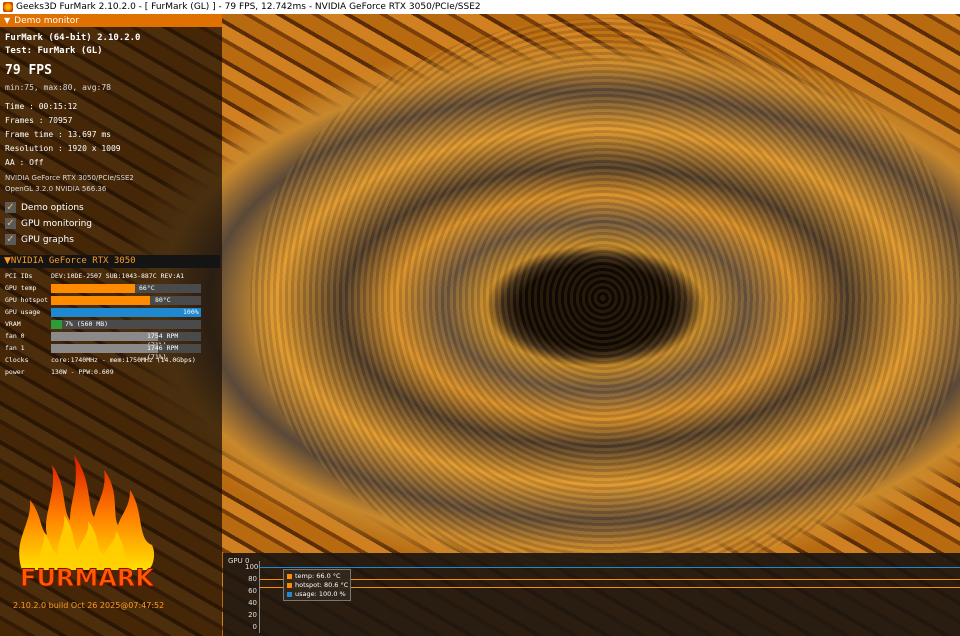 The width and height of the screenshot is (960, 636). I want to click on gpu-graphs-checkbox: ✓ GPU graphs, so click(39, 239).